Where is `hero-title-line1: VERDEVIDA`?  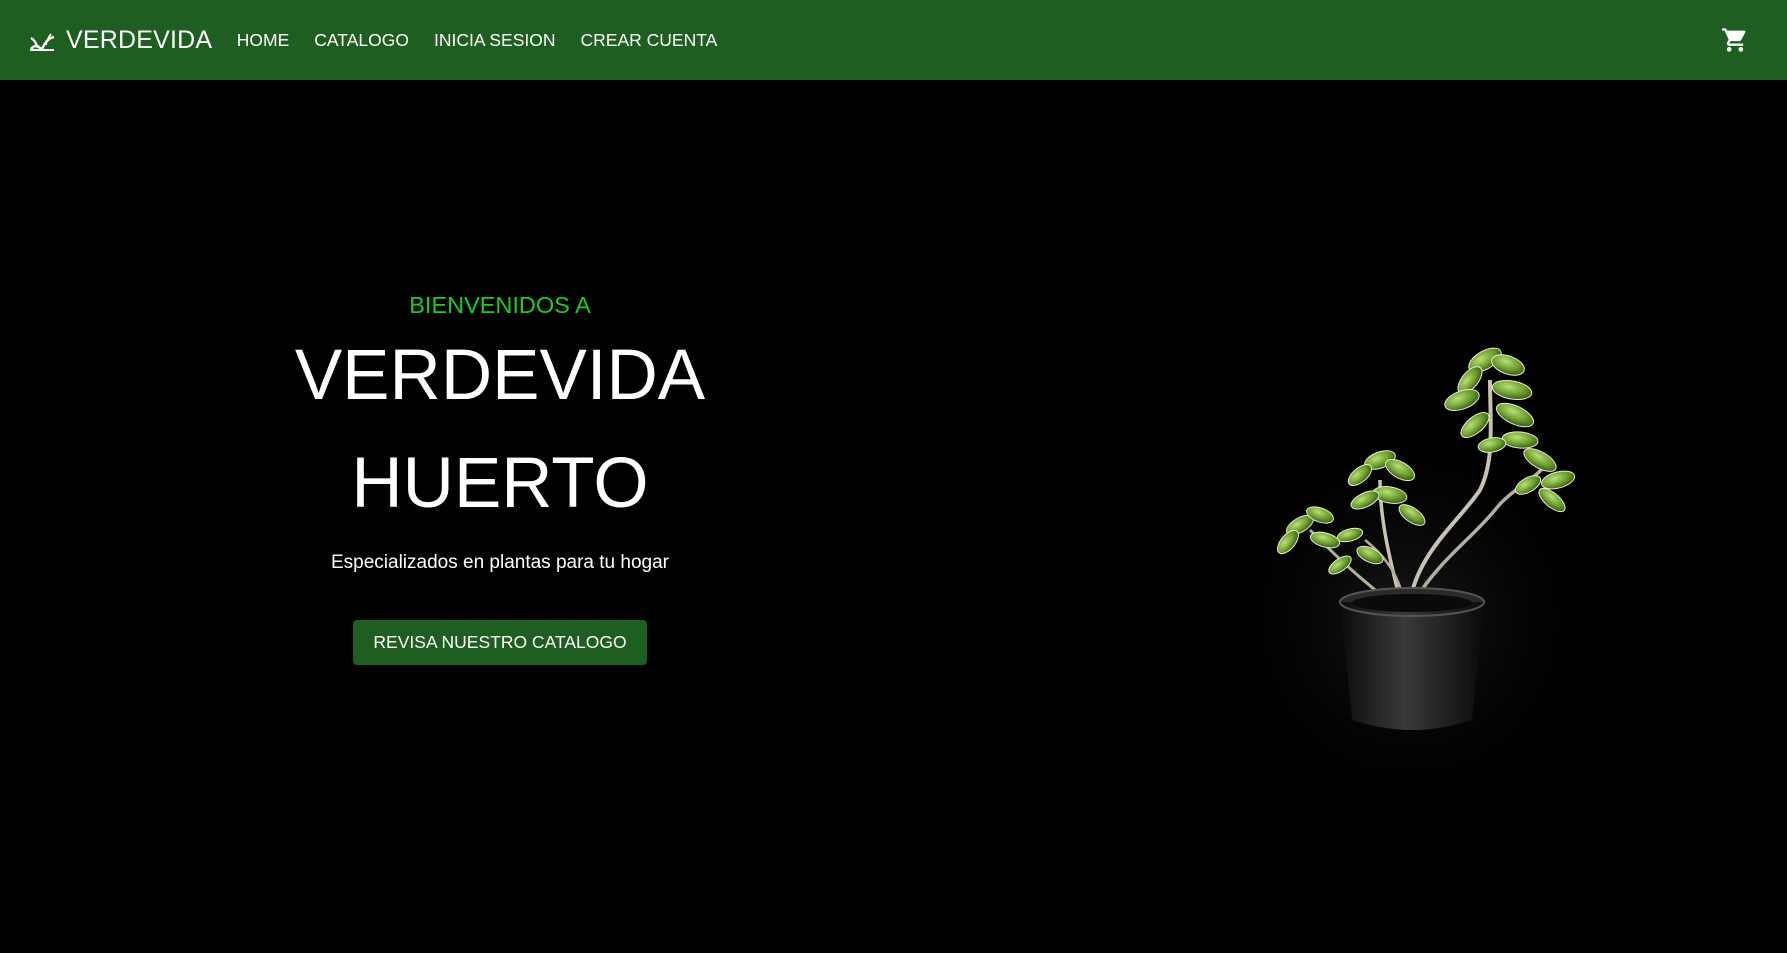
hero-title-line1: VERDEVIDA is located at coordinates (500, 375).